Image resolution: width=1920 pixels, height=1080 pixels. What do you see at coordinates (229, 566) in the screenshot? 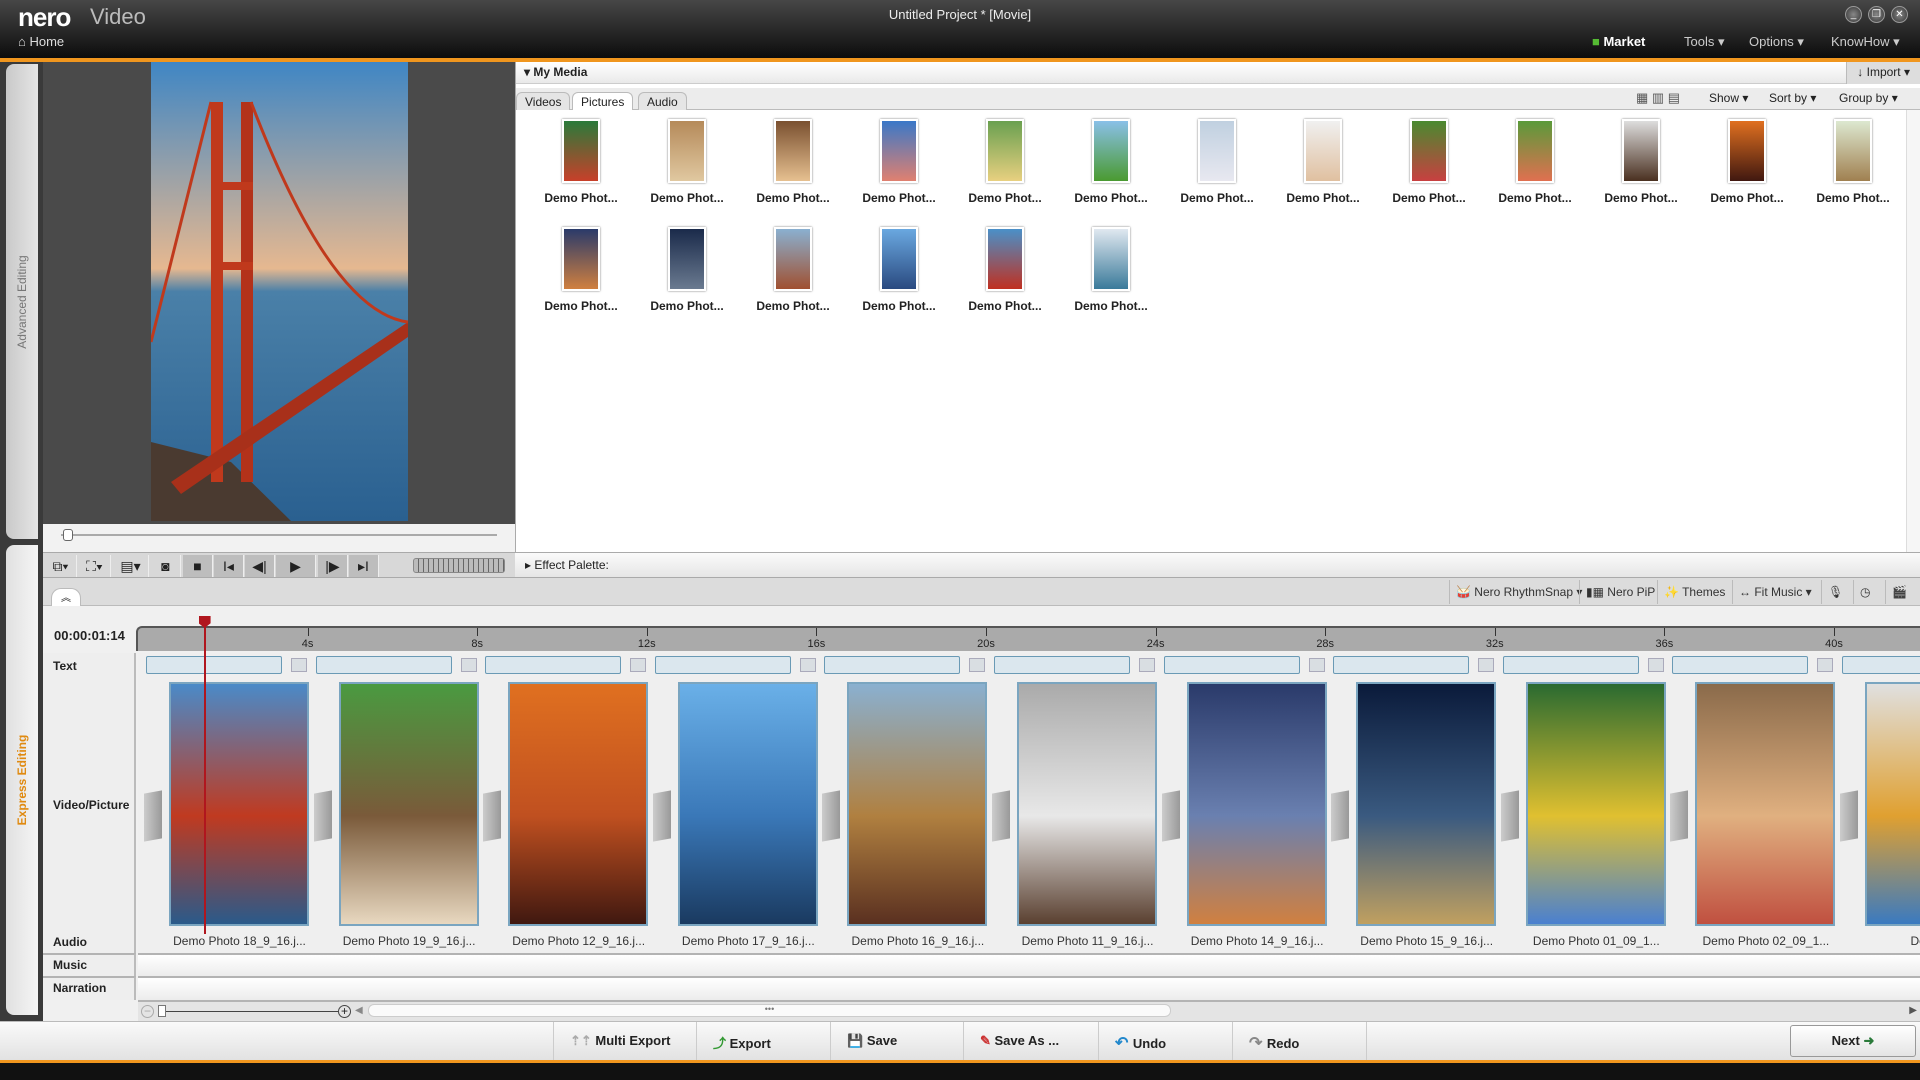
I see `mark-in-icon: I◂` at bounding box center [229, 566].